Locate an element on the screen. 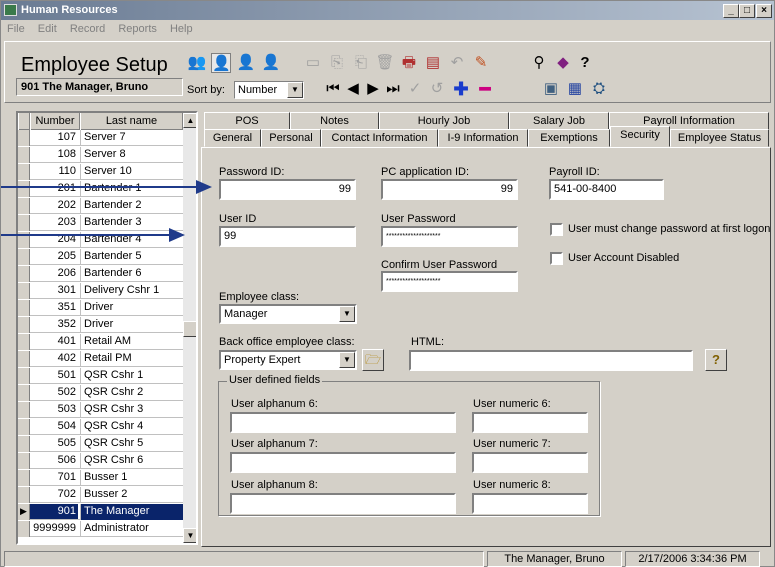 Image resolution: width=775 pixels, height=567 pixels. menu-reports: Reports is located at coordinates (137, 29).